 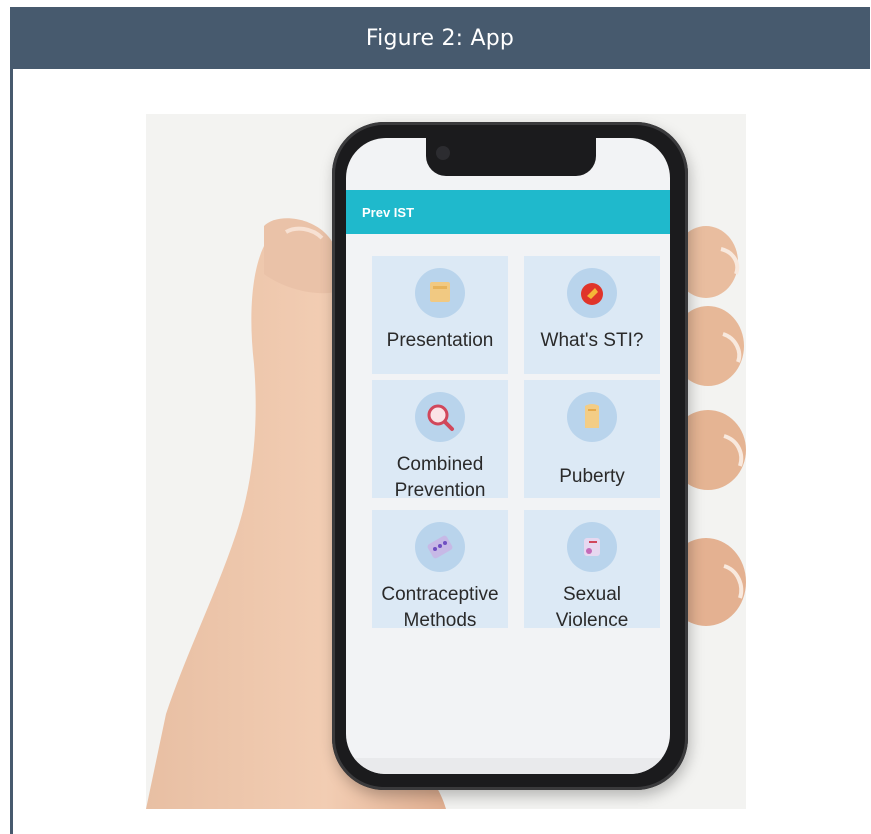 What do you see at coordinates (592, 476) in the screenshot?
I see `tile-label: Puberty` at bounding box center [592, 476].